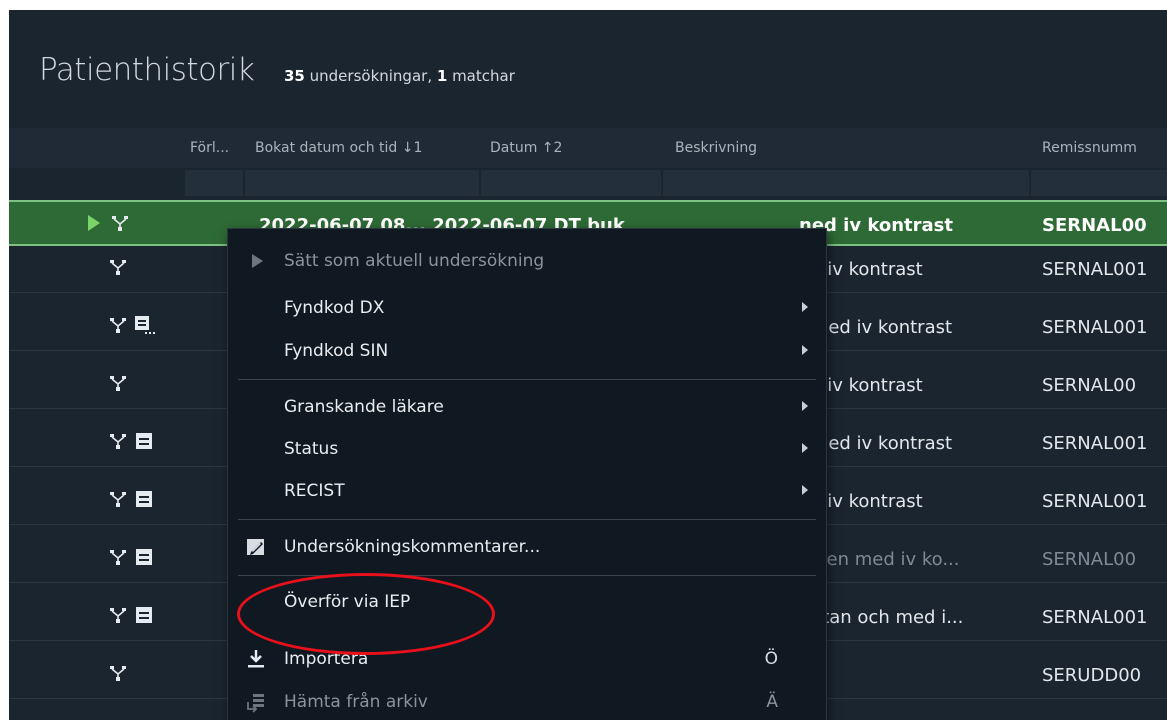 This screenshot has height=720, width=1167. What do you see at coordinates (526, 148) in the screenshot?
I see `column-header-date: Datum ↑2` at bounding box center [526, 148].